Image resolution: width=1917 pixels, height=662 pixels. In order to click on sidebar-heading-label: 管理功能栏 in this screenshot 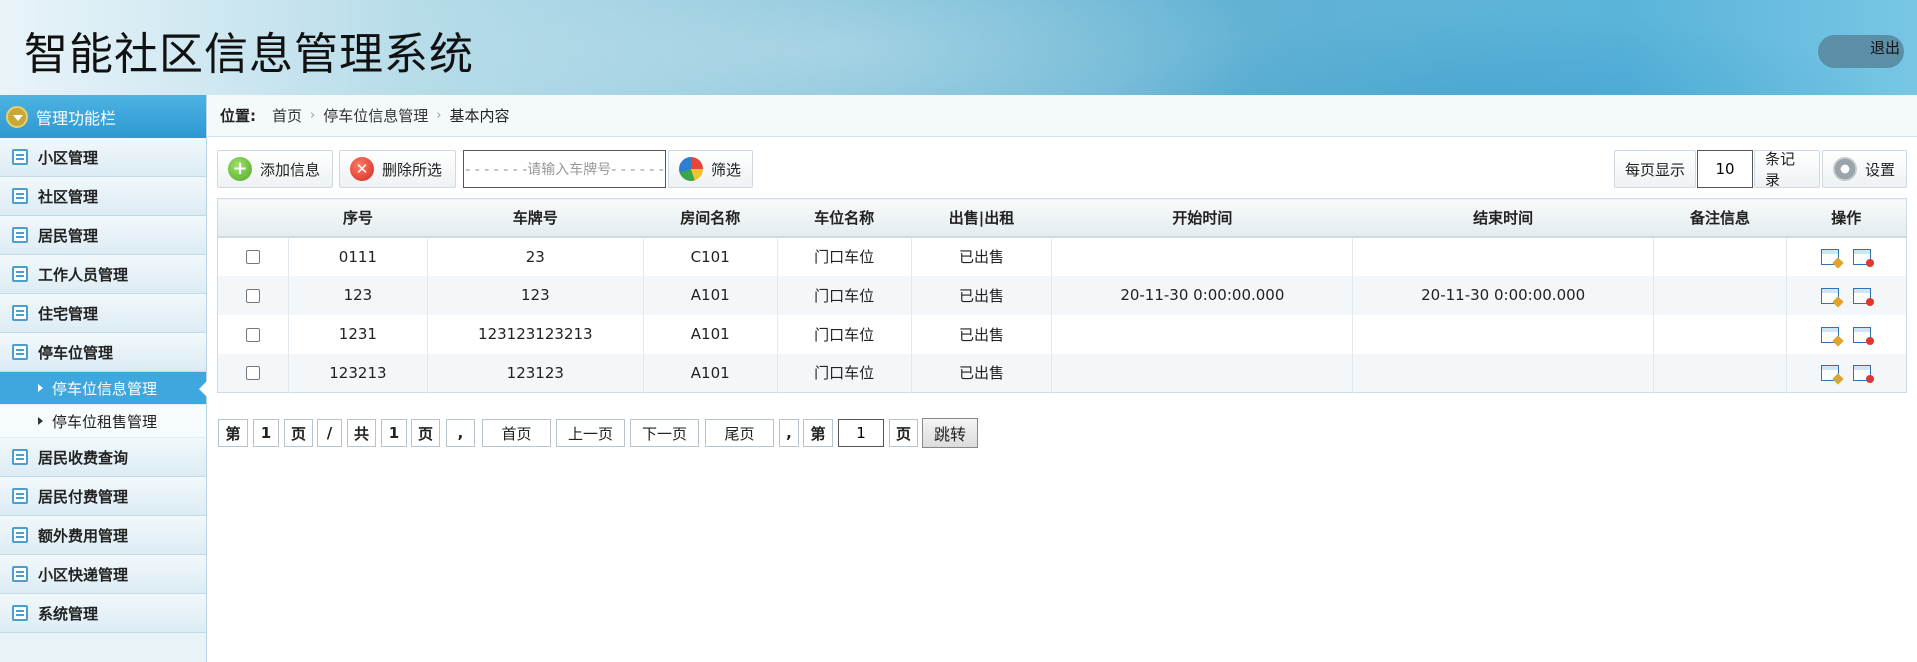, I will do `click(76, 118)`.